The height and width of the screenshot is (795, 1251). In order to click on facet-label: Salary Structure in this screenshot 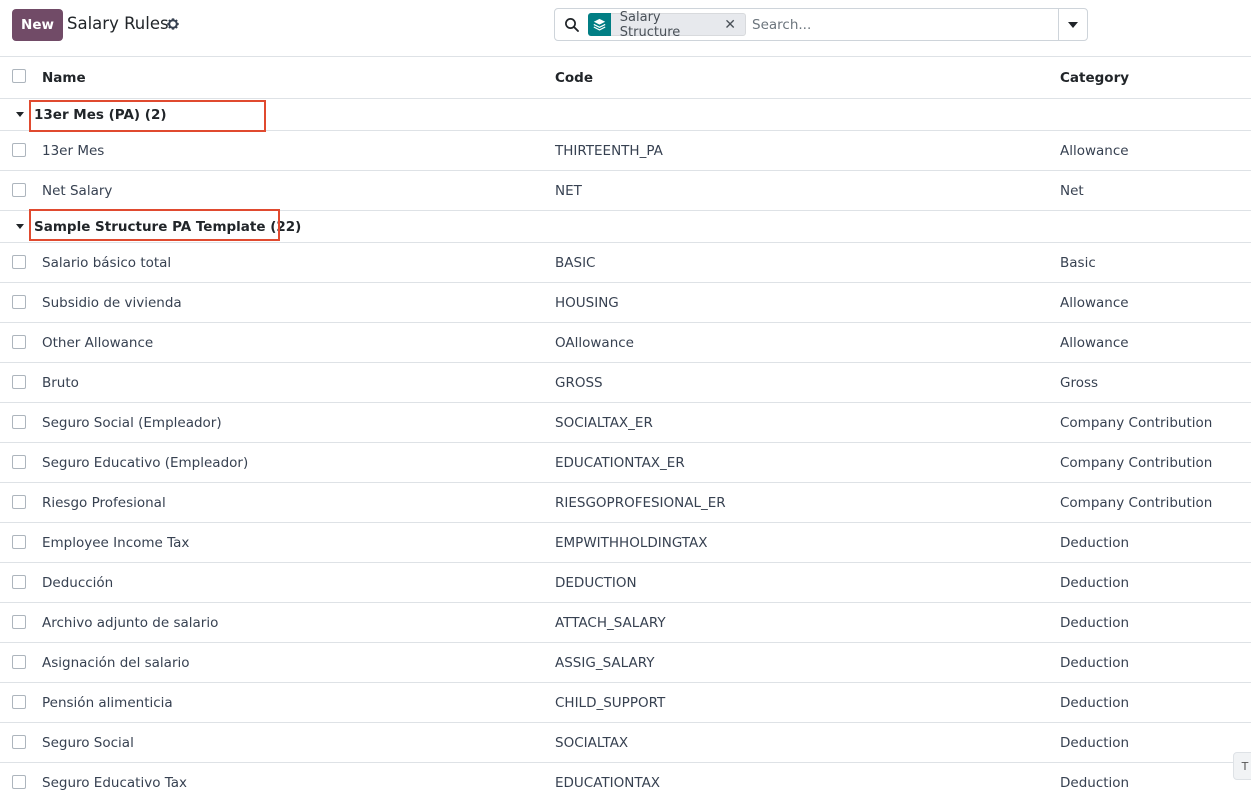, I will do `click(650, 24)`.